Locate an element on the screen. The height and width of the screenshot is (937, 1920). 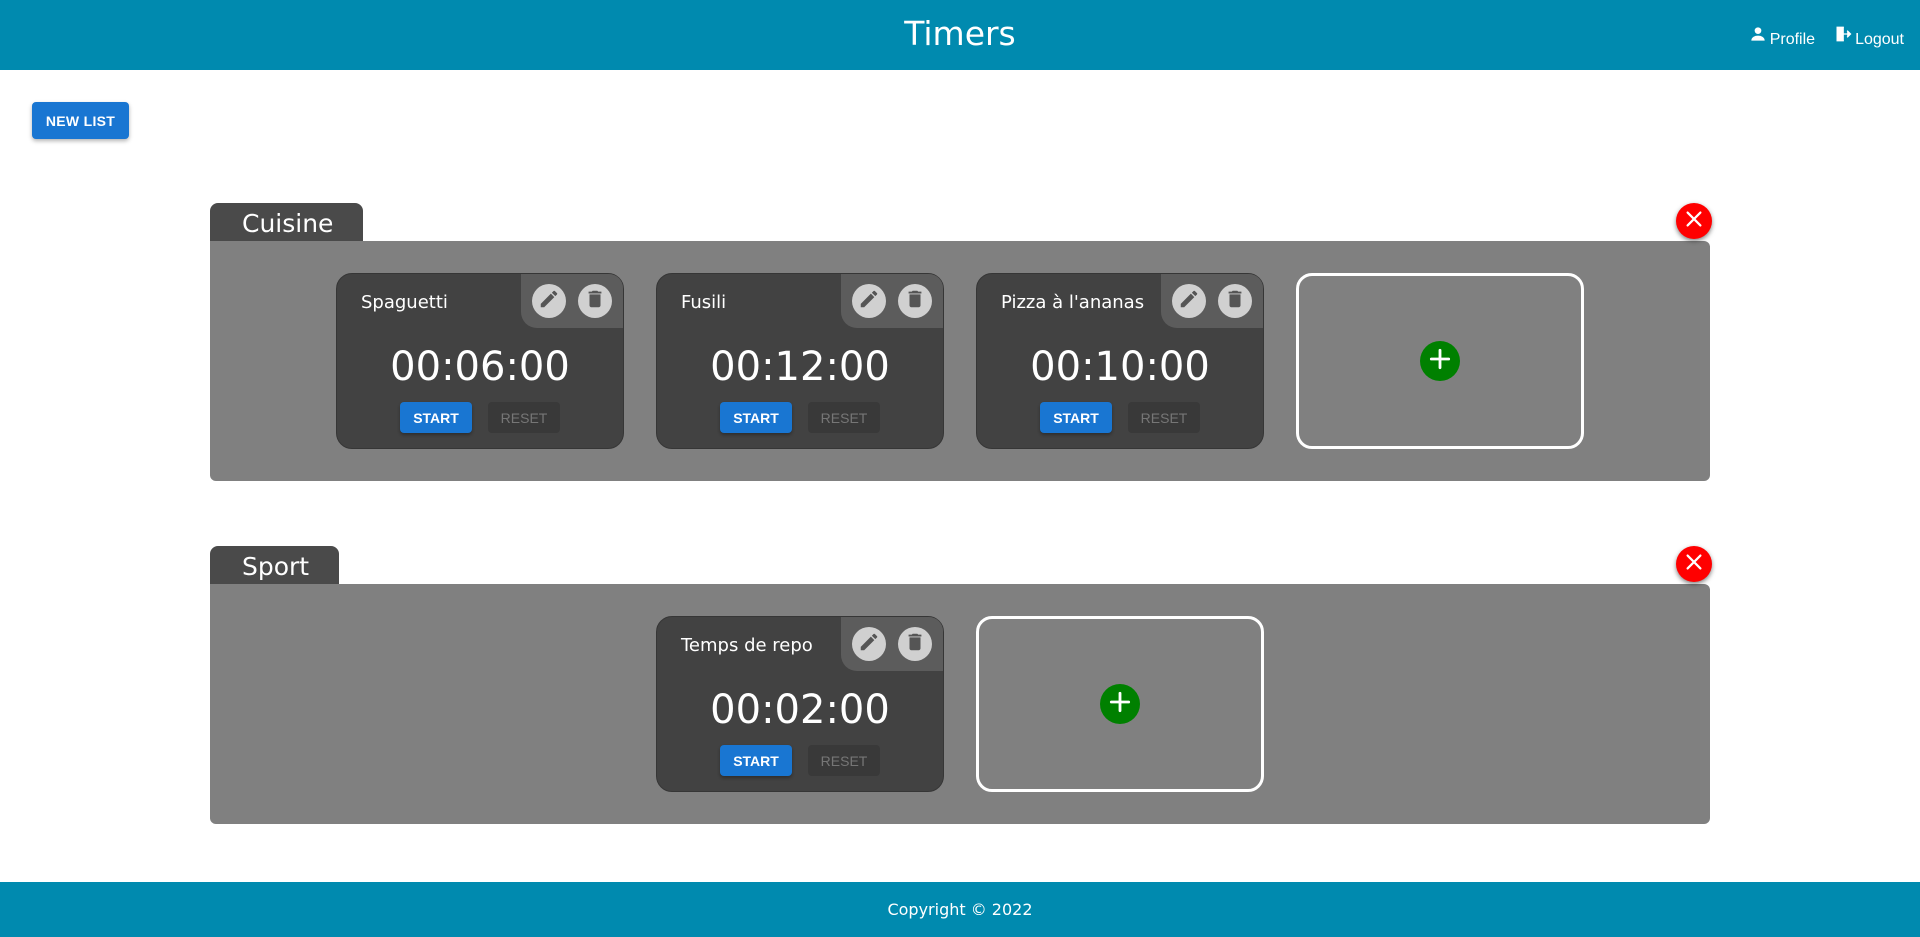
profile-label: Profile is located at coordinates (1792, 39).